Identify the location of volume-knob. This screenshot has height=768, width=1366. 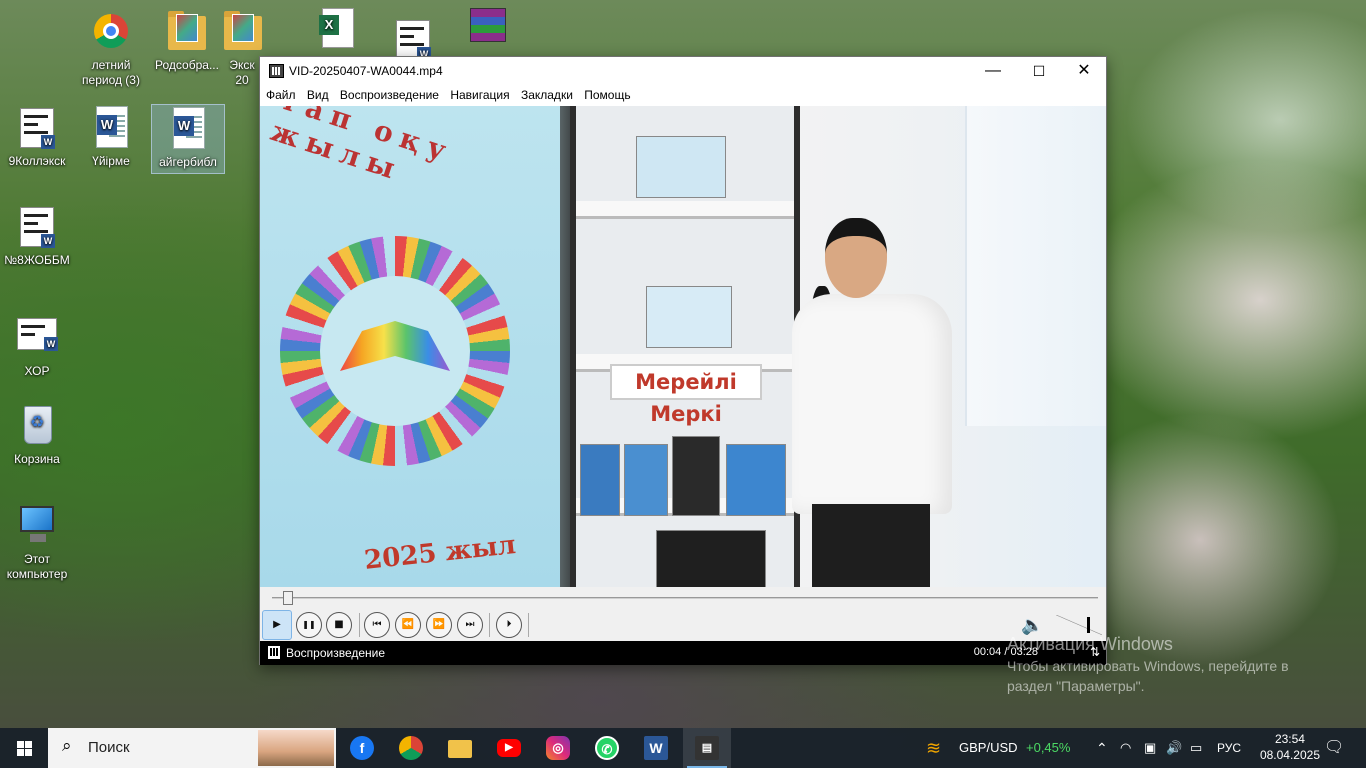
(1088, 625).